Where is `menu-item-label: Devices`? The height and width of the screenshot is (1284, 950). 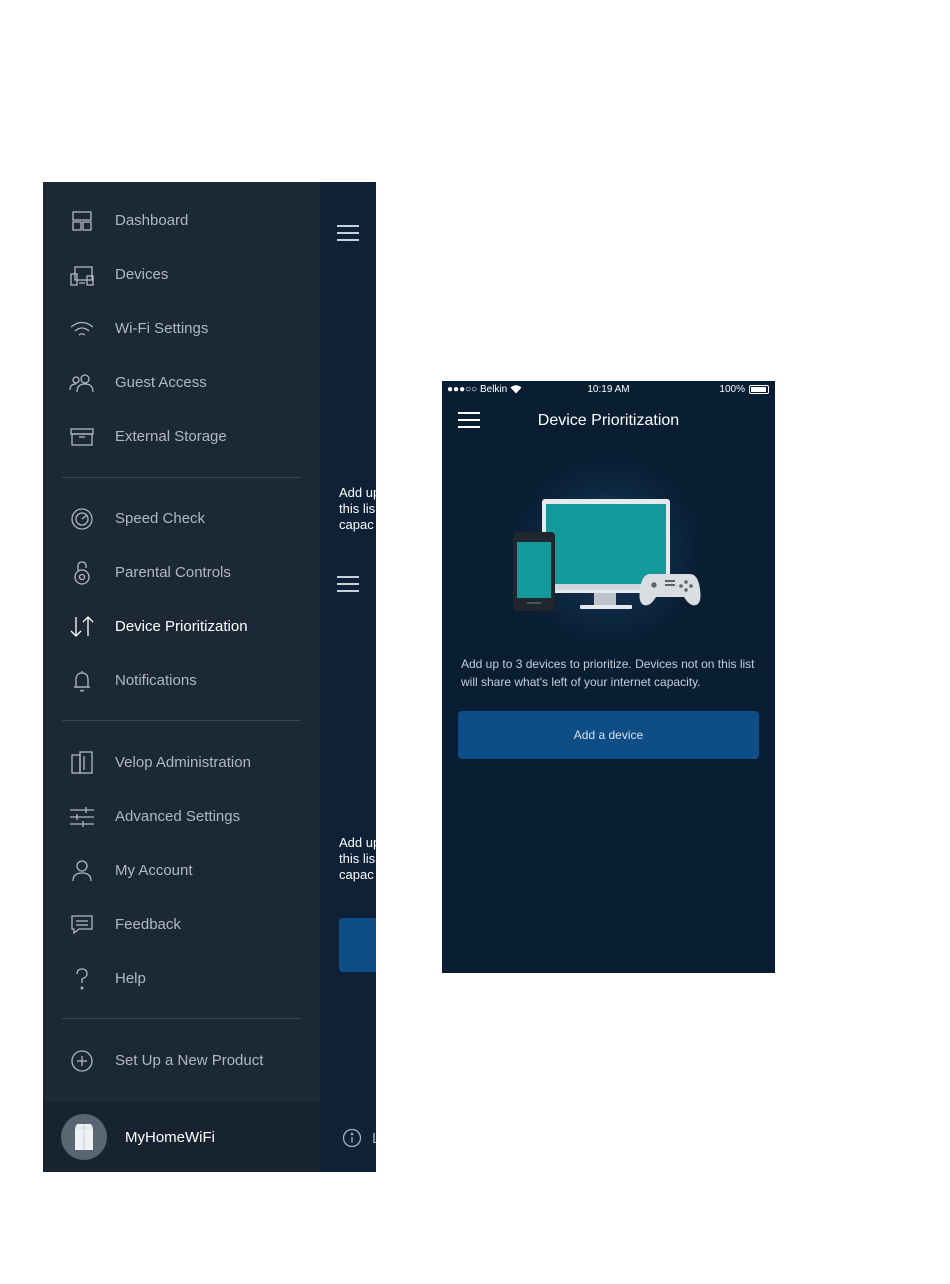 menu-item-label: Devices is located at coordinates (142, 274).